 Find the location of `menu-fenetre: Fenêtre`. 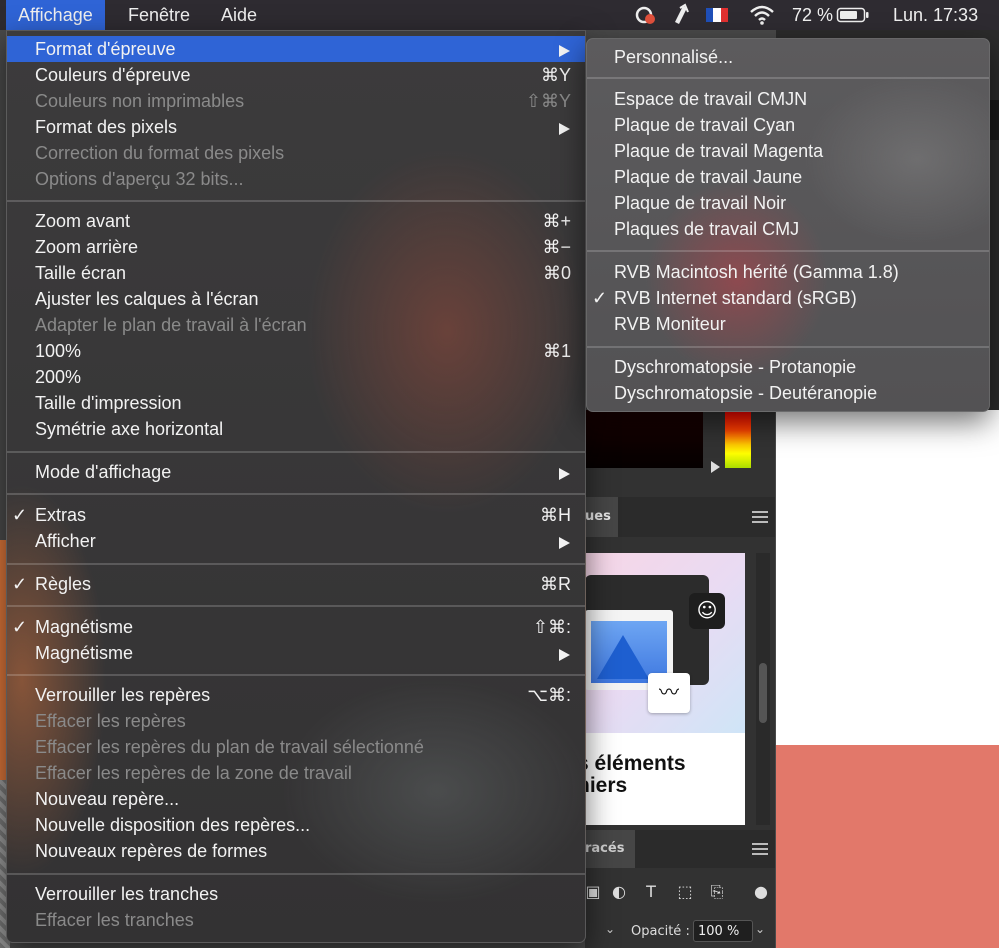

menu-fenetre: Fenêtre is located at coordinates (159, 15).